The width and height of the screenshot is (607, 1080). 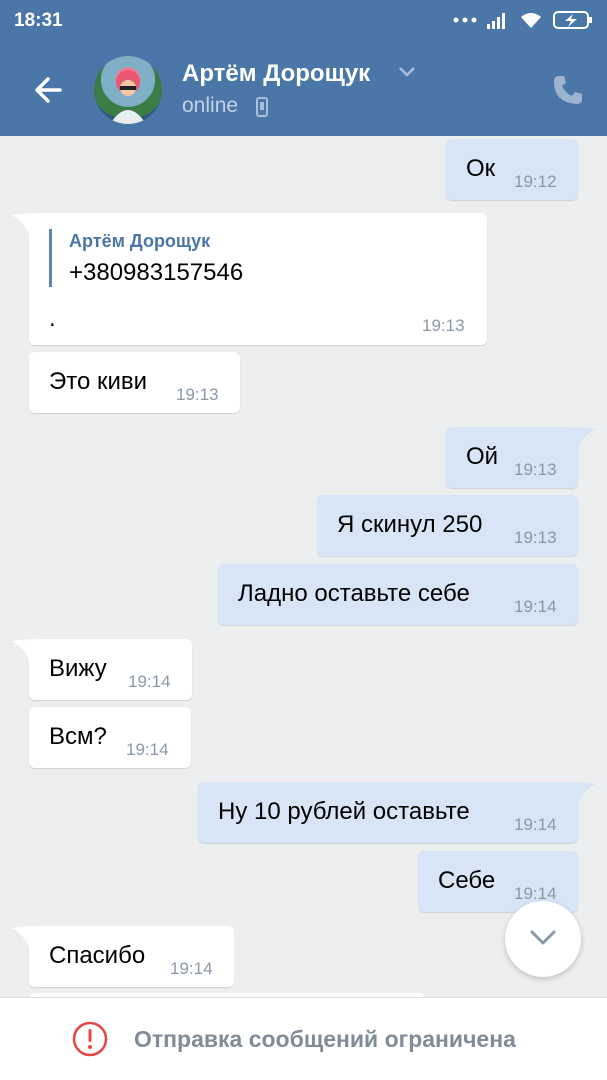 What do you see at coordinates (354, 593) in the screenshot?
I see `message-text: Ладно оставьте себе` at bounding box center [354, 593].